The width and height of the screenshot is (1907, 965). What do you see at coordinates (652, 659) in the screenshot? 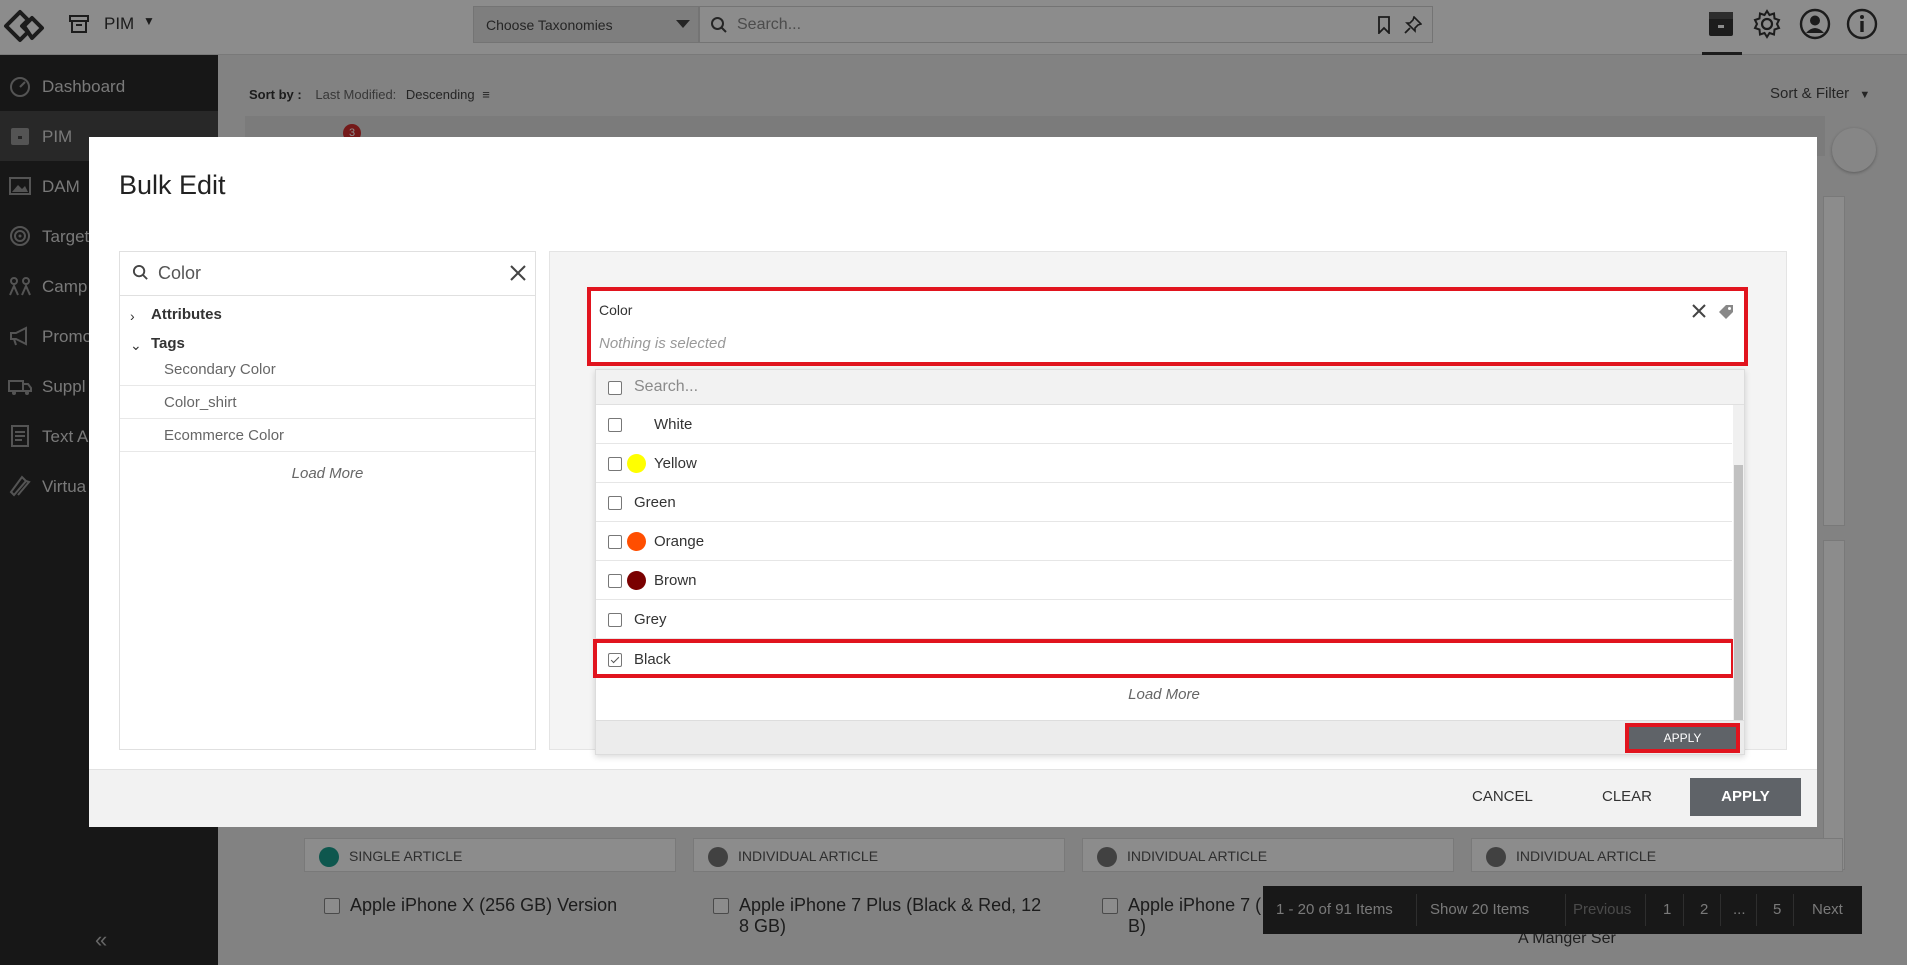
I see `option-label: Black` at bounding box center [652, 659].